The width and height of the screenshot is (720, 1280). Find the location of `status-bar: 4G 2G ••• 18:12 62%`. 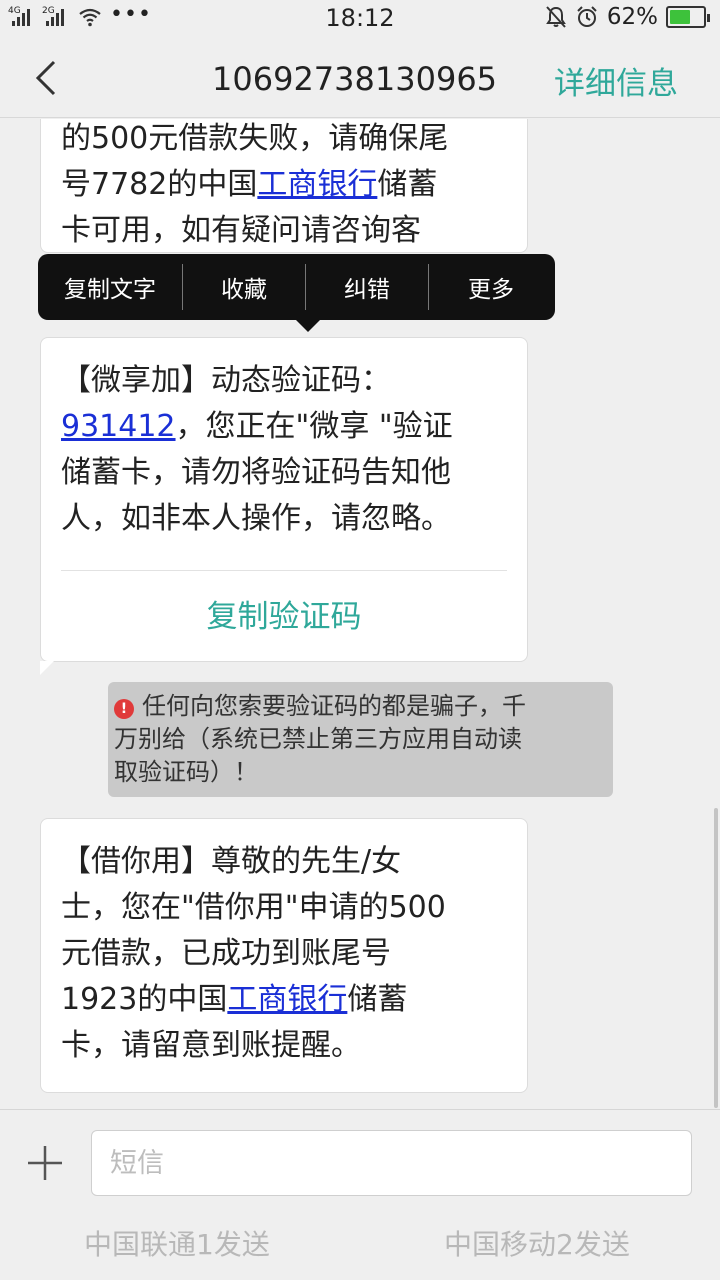

status-bar: 4G 2G ••• 18:12 62% is located at coordinates (360, 19).